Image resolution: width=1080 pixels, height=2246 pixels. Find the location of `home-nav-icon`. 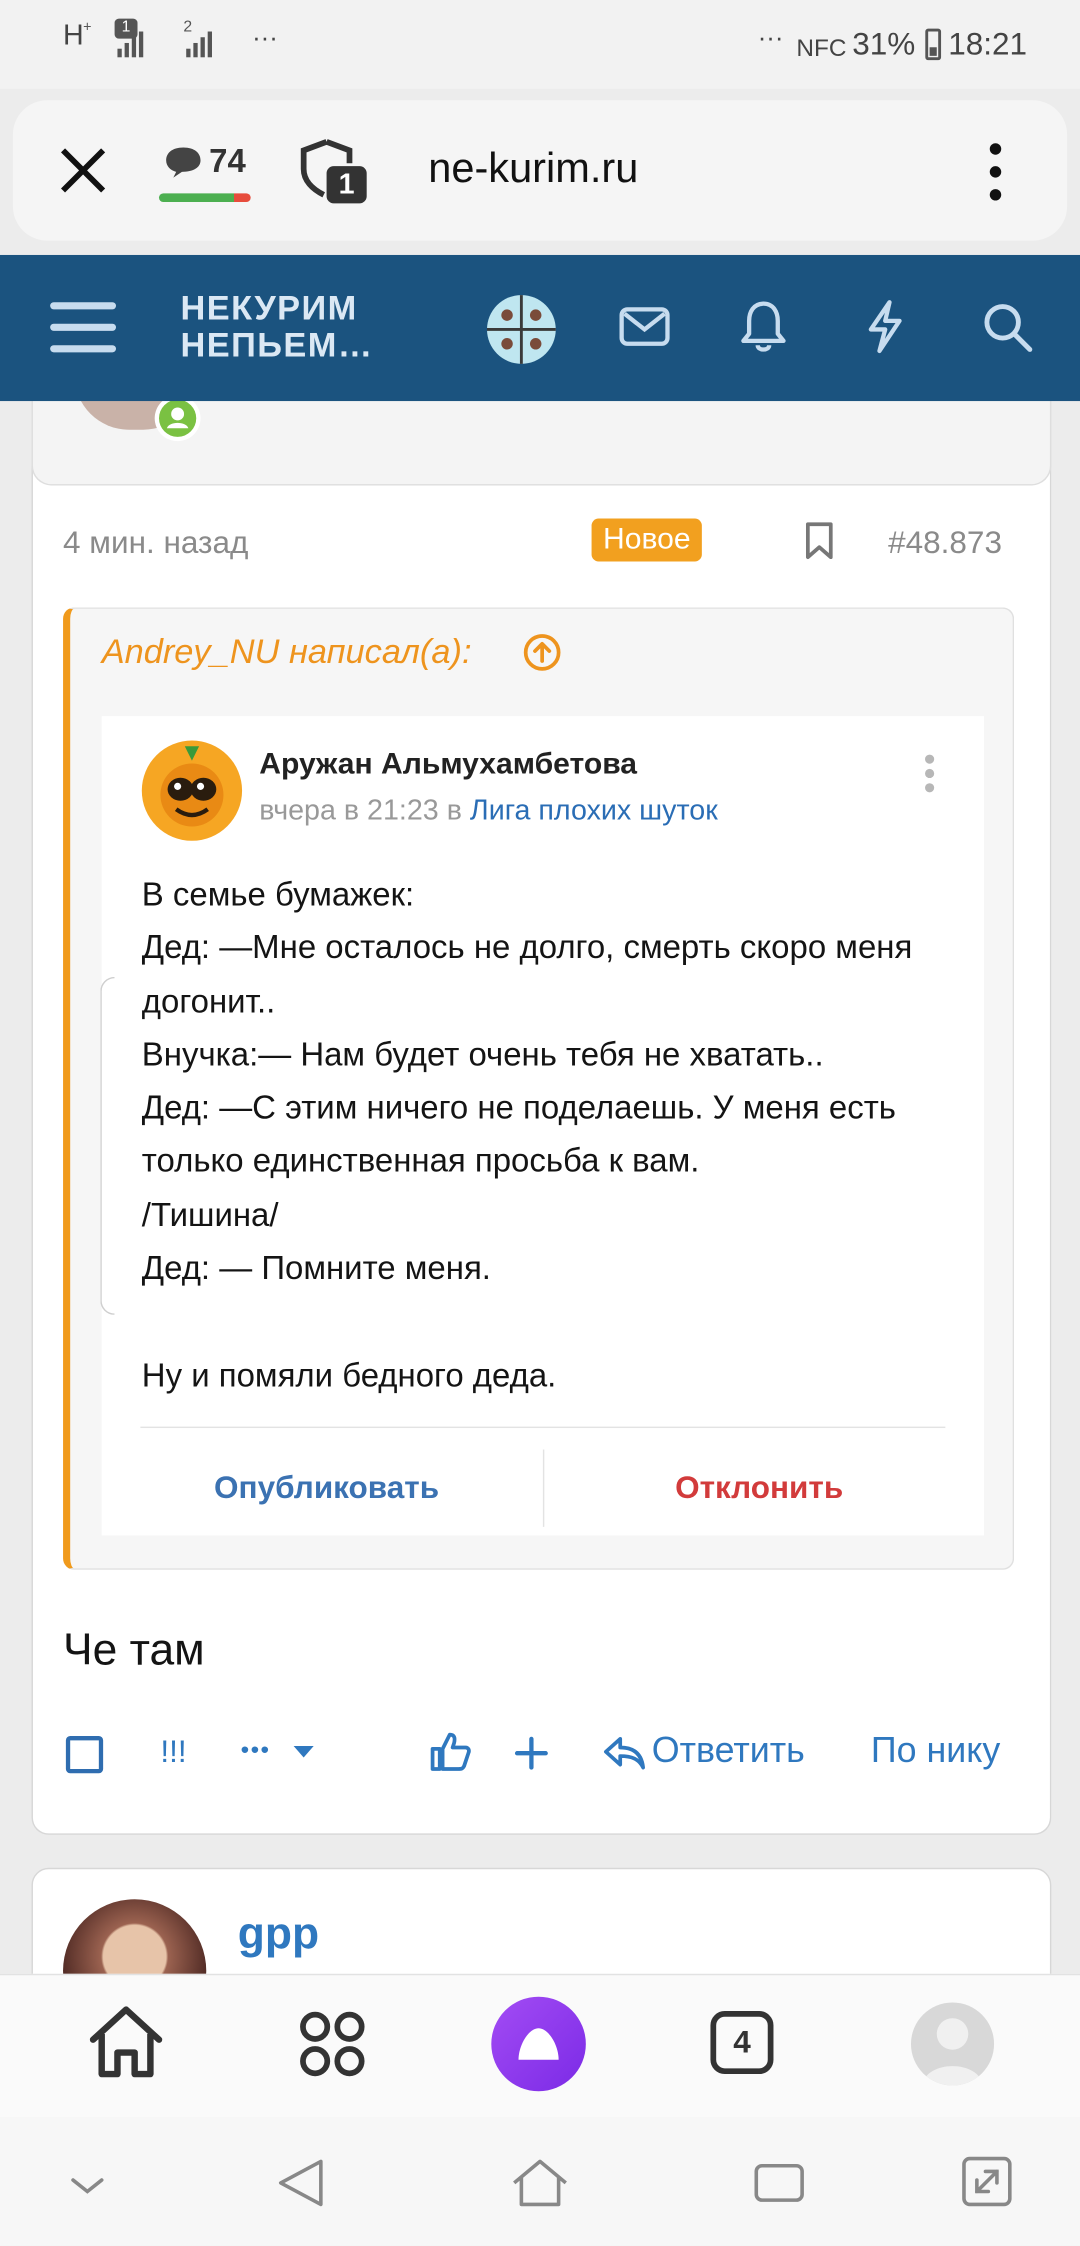

home-nav-icon is located at coordinates (540, 2183).